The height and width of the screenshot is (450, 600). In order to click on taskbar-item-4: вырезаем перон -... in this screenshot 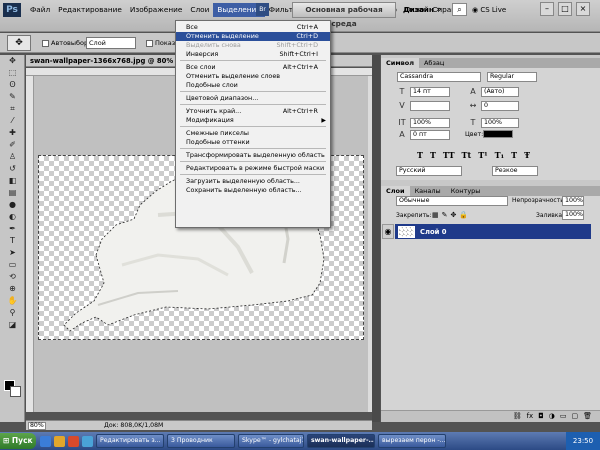, I will do `click(412, 441)`.